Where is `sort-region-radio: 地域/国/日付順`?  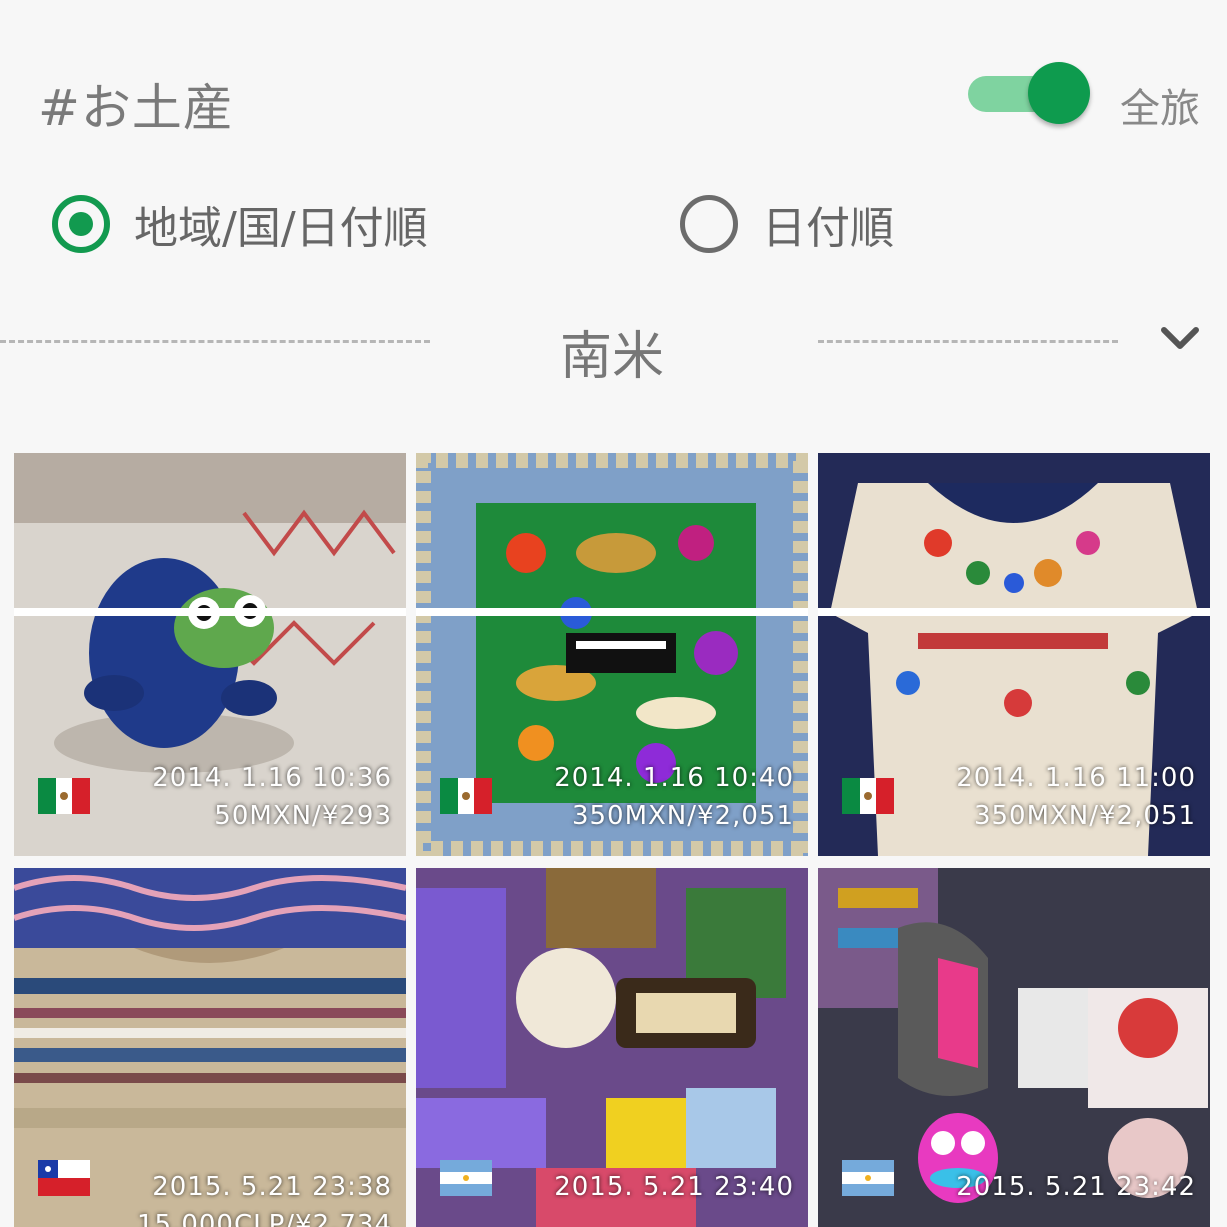
sort-region-radio: 地域/国/日付順 is located at coordinates (240, 224).